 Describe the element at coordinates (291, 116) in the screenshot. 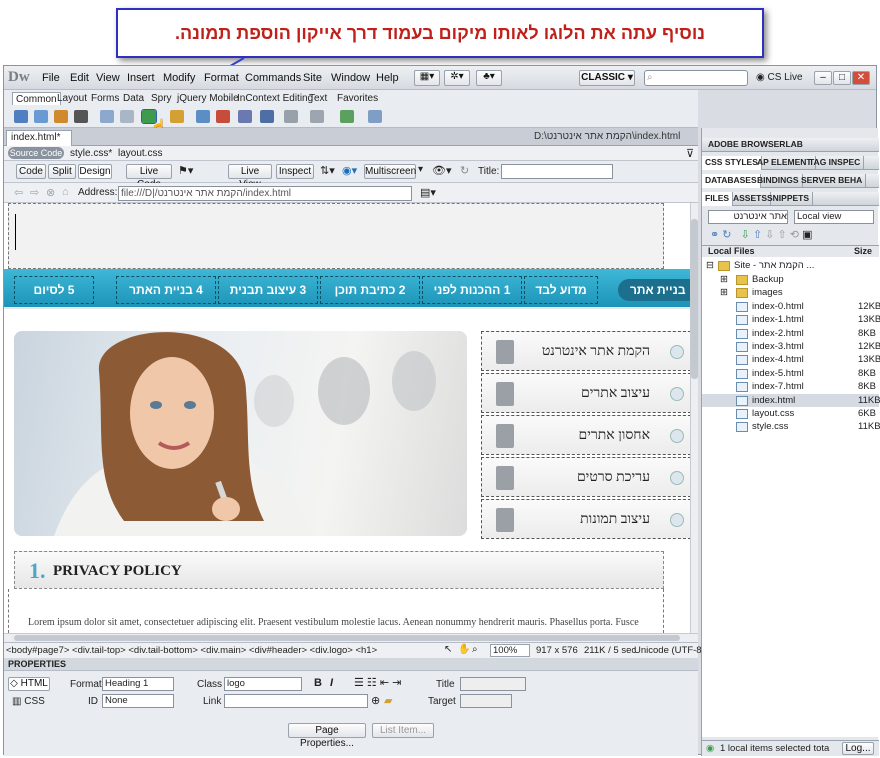

I see `script-icon` at that location.